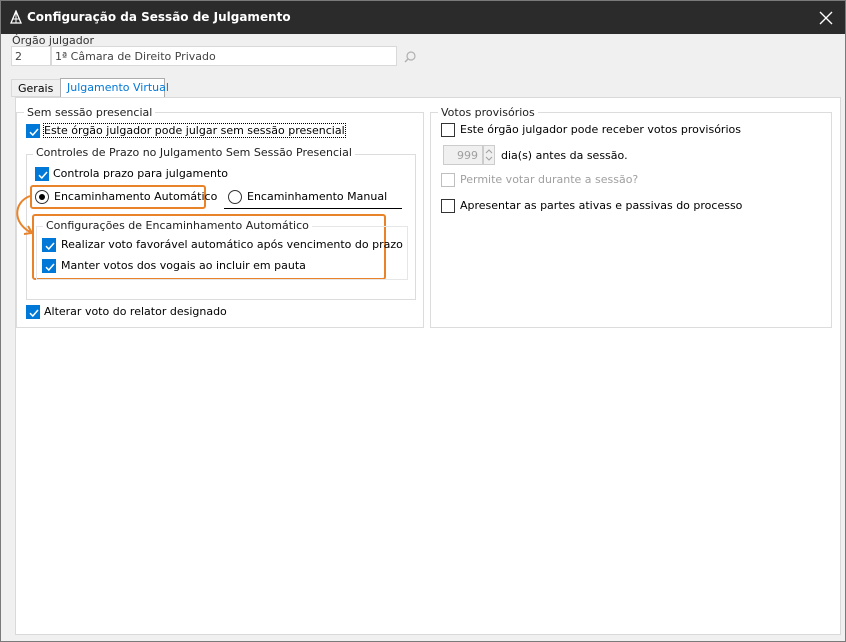 The width and height of the screenshot is (846, 642). I want to click on apresentar-partes-checkbox, so click(448, 206).